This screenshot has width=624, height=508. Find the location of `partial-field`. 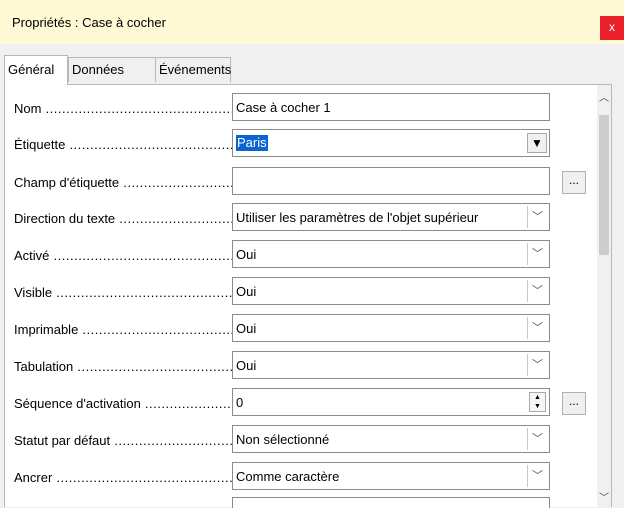

partial-field is located at coordinates (391, 502).